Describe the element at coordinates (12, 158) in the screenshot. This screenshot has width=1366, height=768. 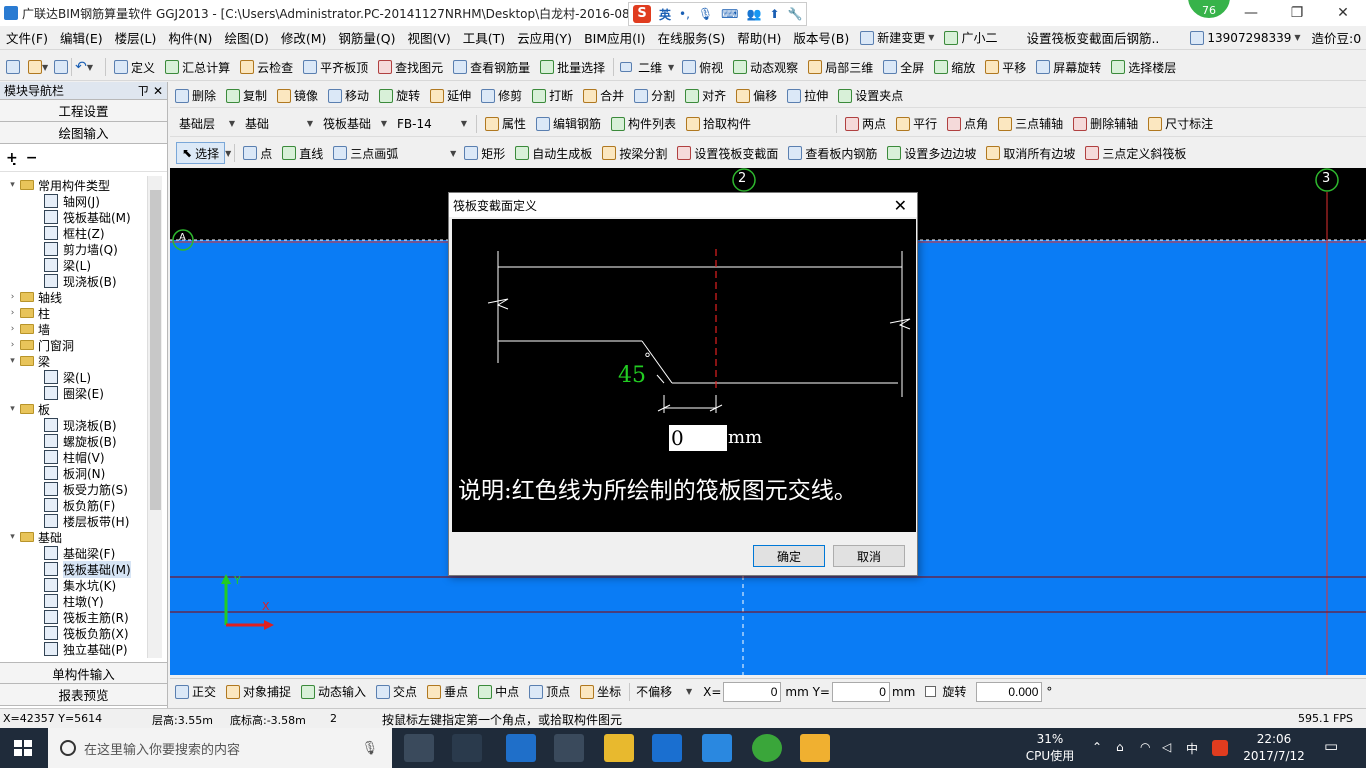
I see `expand-all-icon: +̣` at that location.